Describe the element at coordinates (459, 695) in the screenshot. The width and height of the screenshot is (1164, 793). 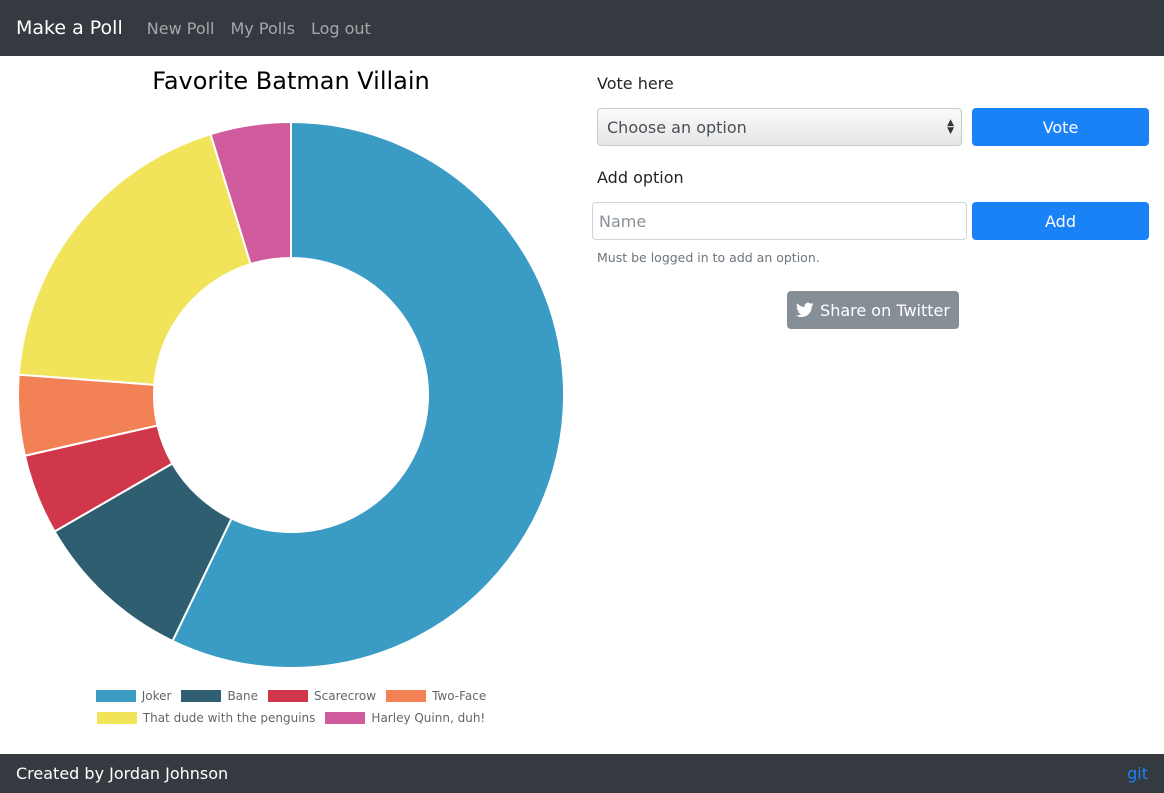
I see `legend-label: Two-Face` at that location.